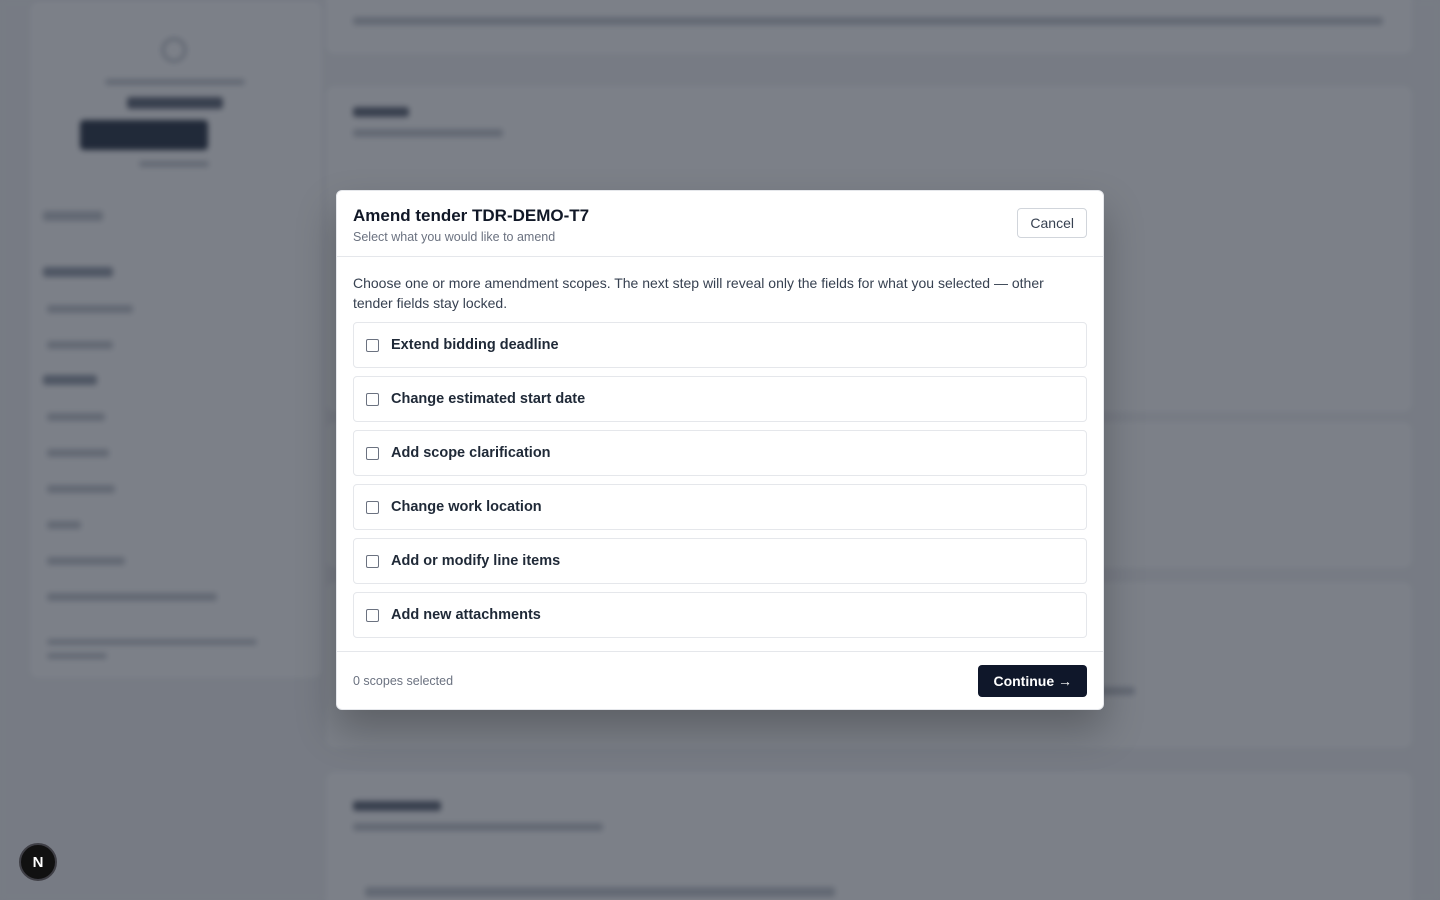 The height and width of the screenshot is (900, 1440). What do you see at coordinates (720, 680) in the screenshot?
I see `dialog-footer: 0 scopes selected Continue →` at bounding box center [720, 680].